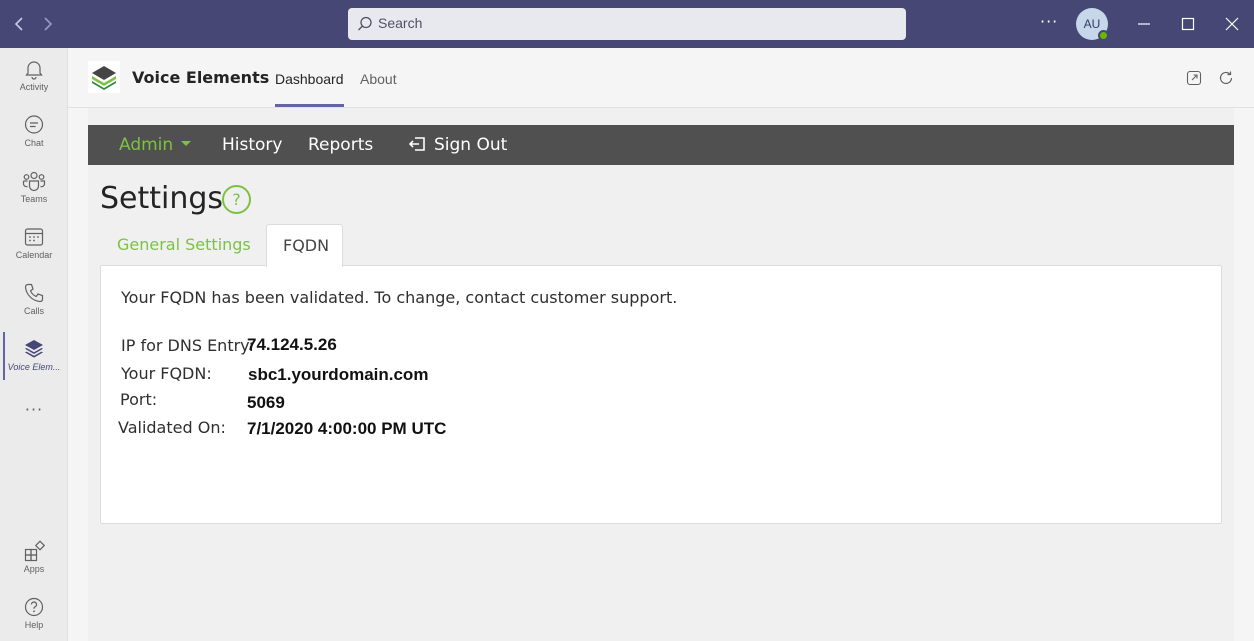 The width and height of the screenshot is (1254, 641). Describe the element at coordinates (34, 181) in the screenshot. I see `teams-icon` at that location.